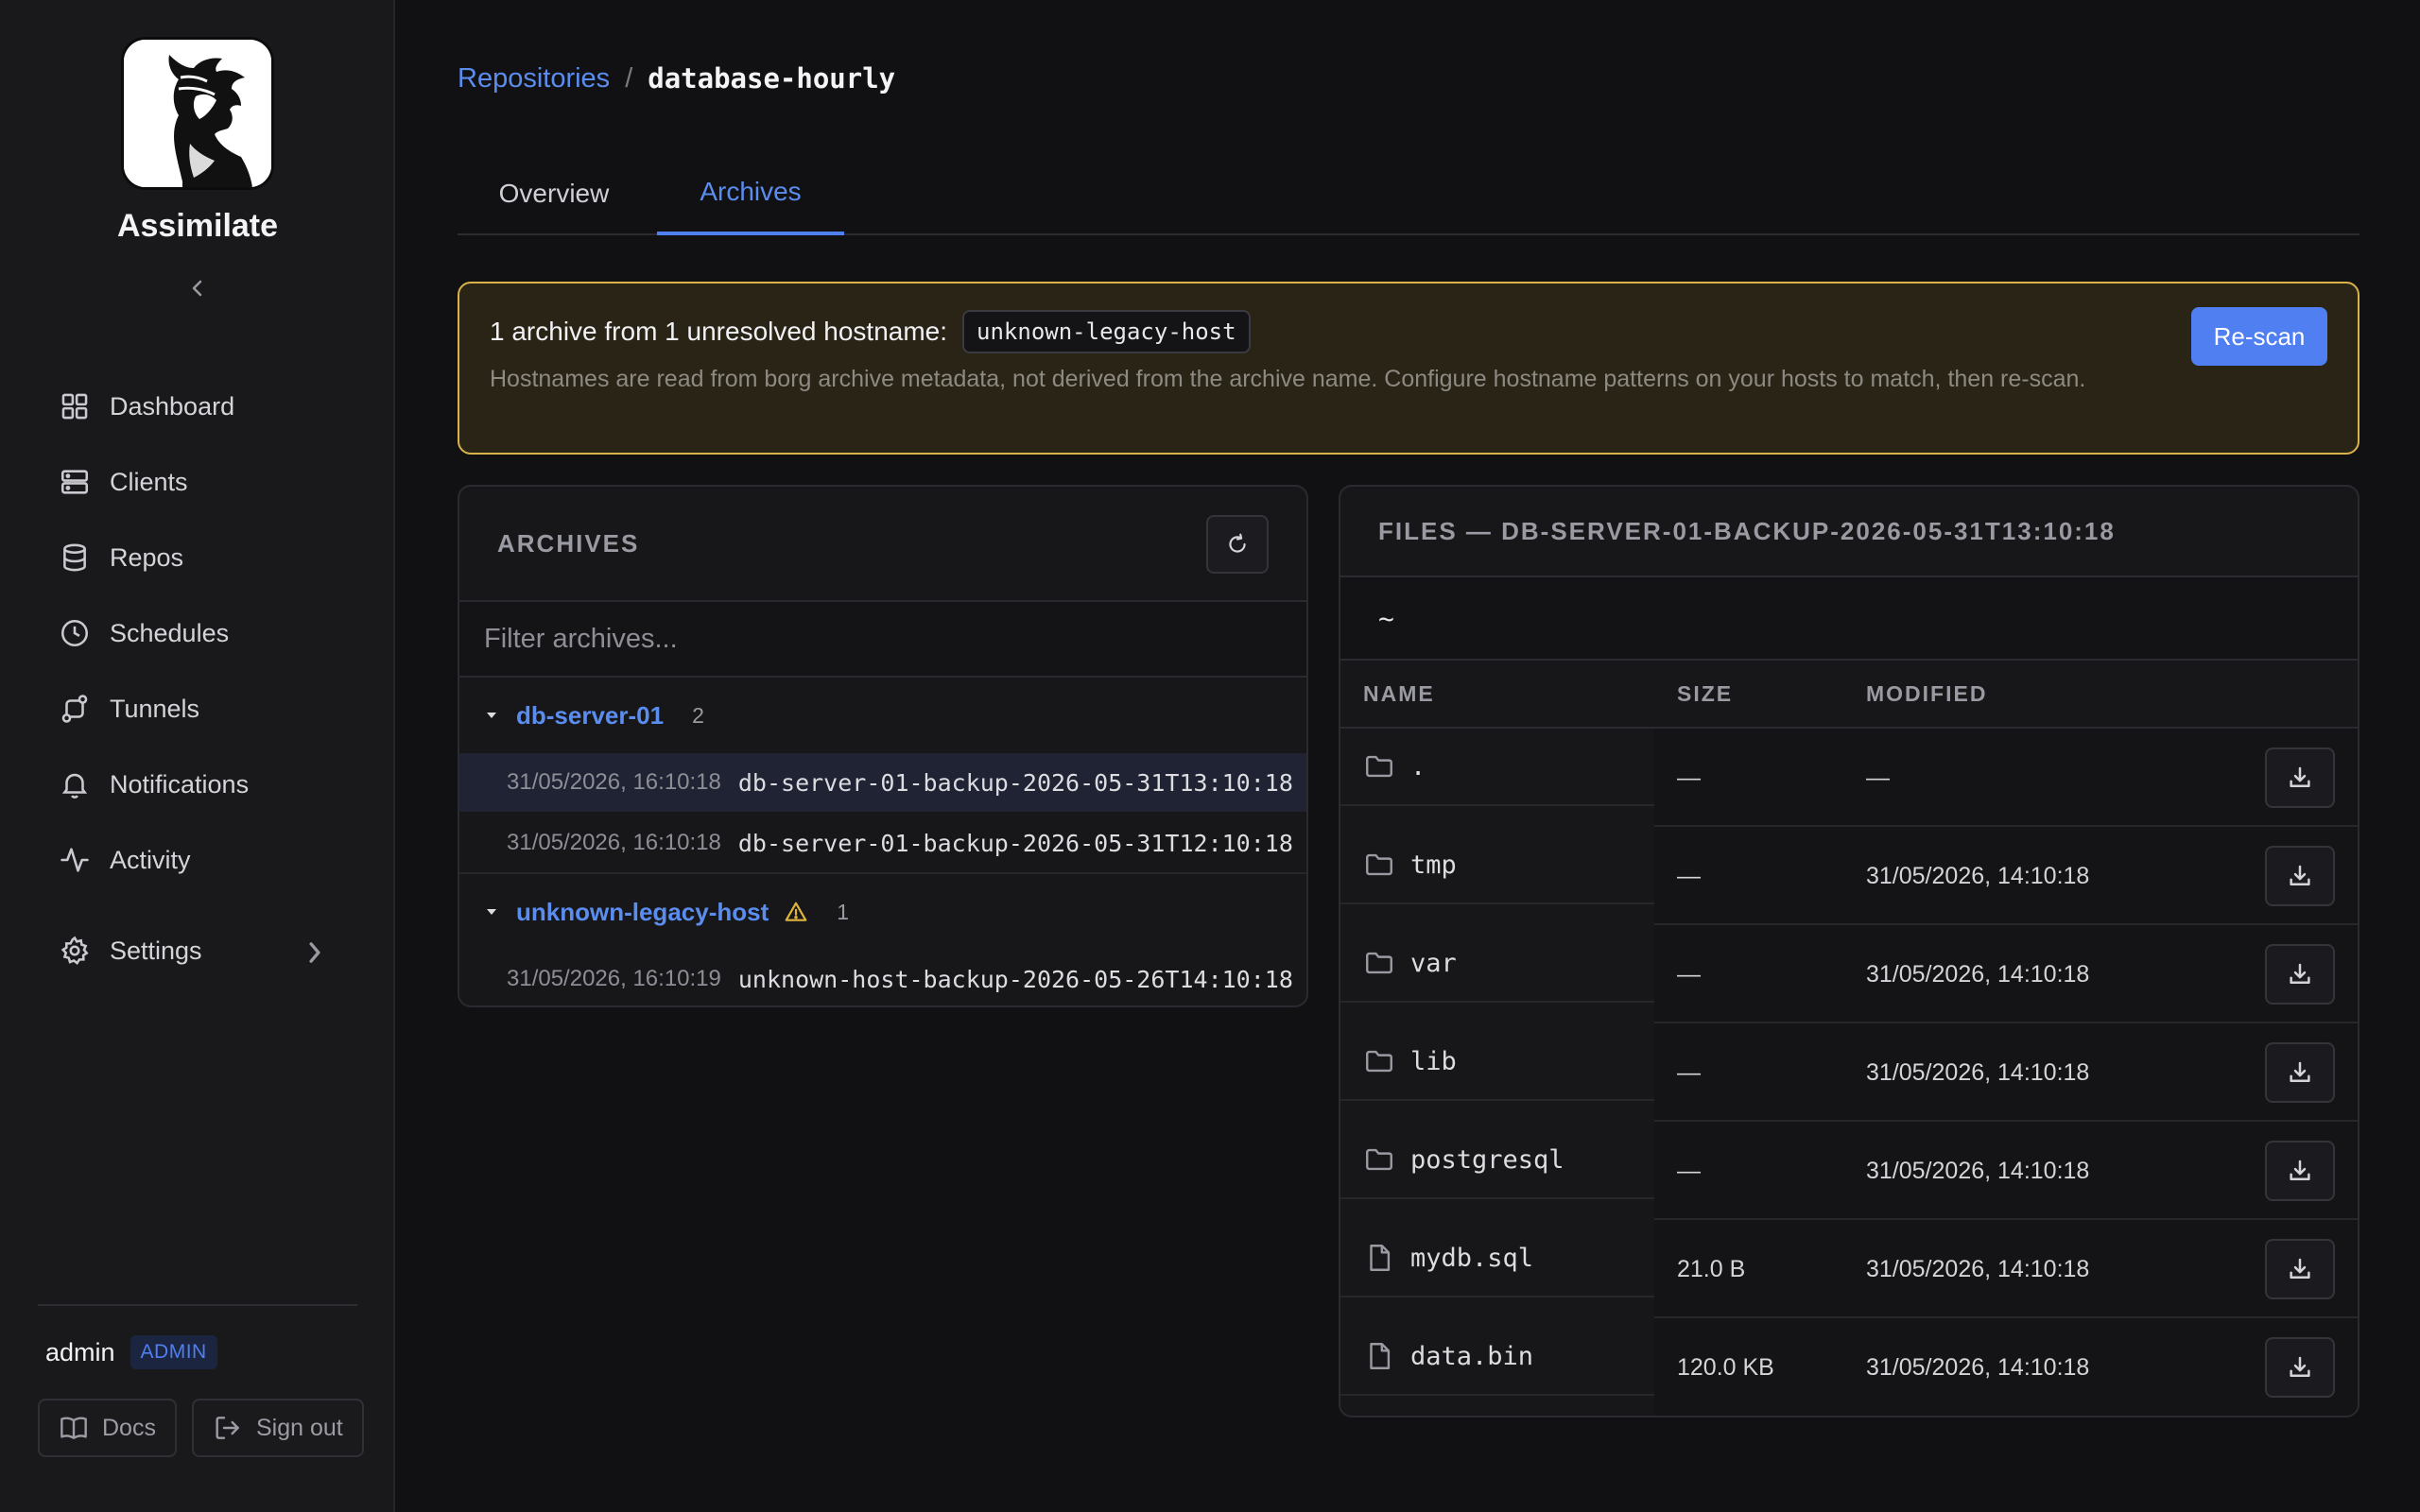 The height and width of the screenshot is (1512, 2420). I want to click on database-icon, so click(74, 557).